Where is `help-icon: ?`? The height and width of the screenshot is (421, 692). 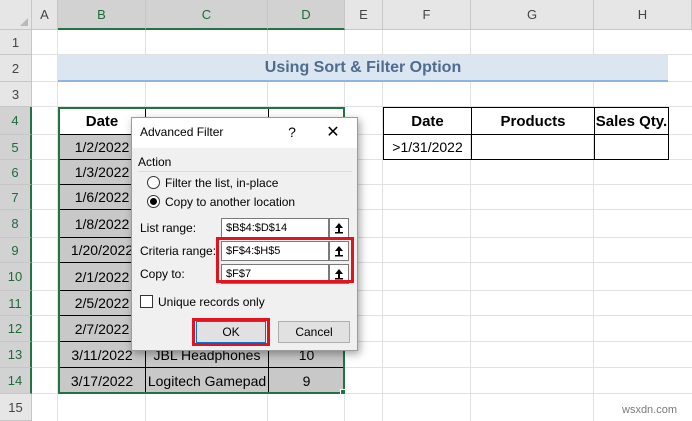
help-icon: ? is located at coordinates (292, 132).